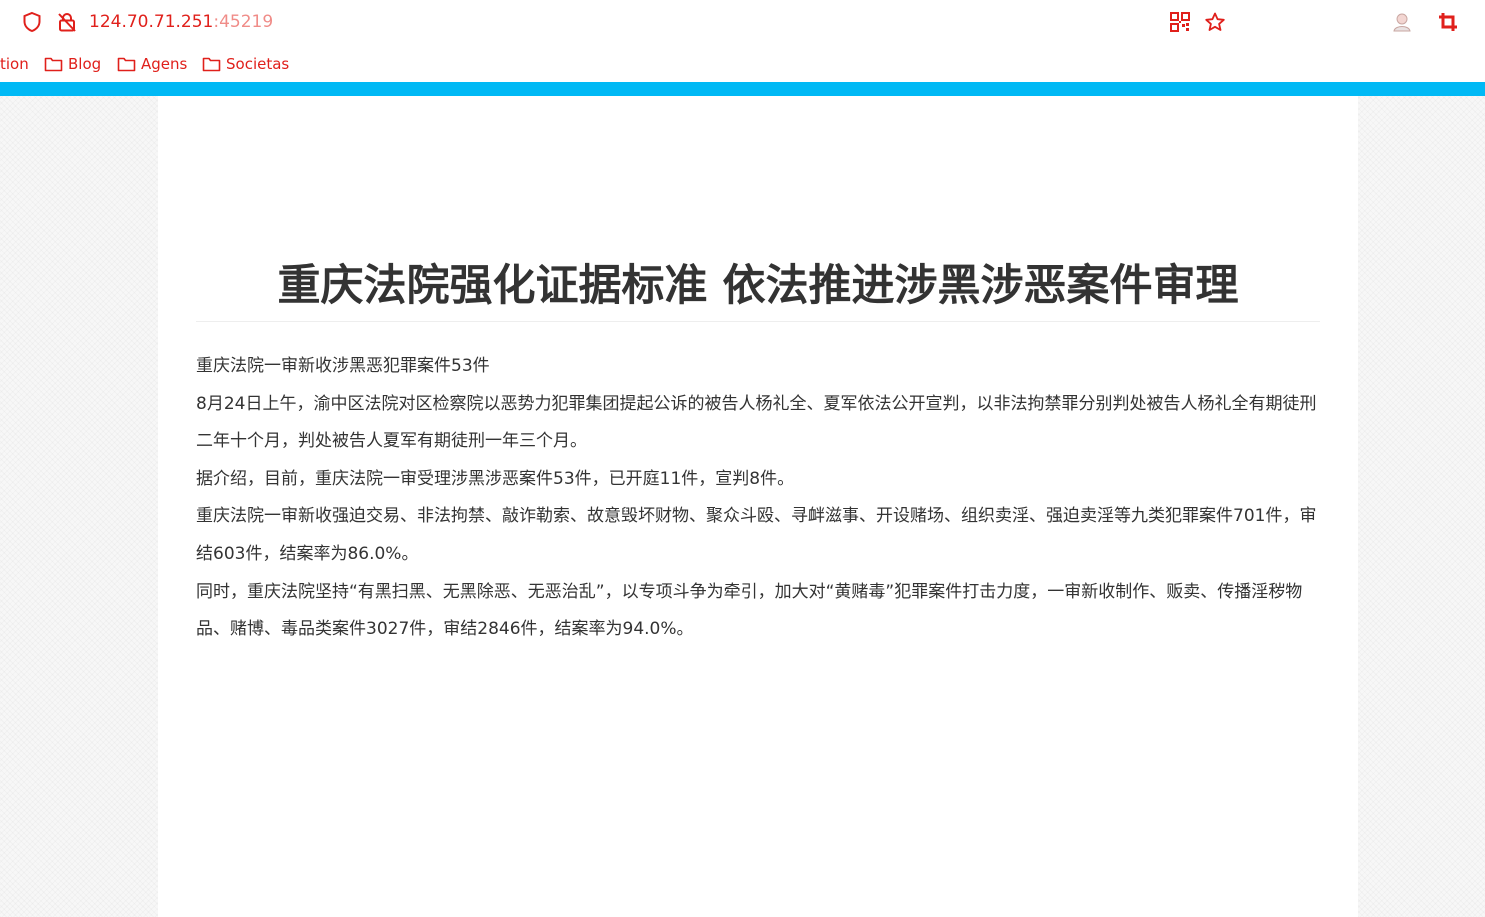  What do you see at coordinates (258, 64) in the screenshot?
I see `bookmark-label: Societas` at bounding box center [258, 64].